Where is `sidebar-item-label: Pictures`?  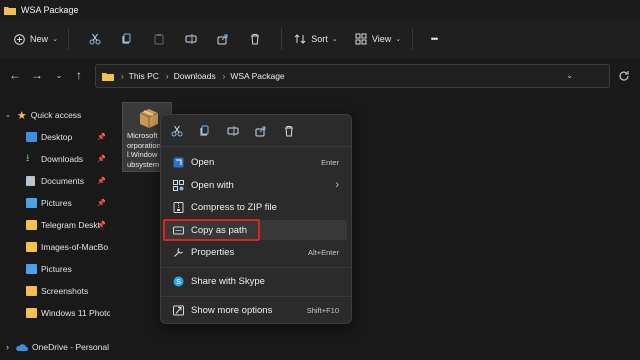
sidebar-item-label: Pictures is located at coordinates (56, 269).